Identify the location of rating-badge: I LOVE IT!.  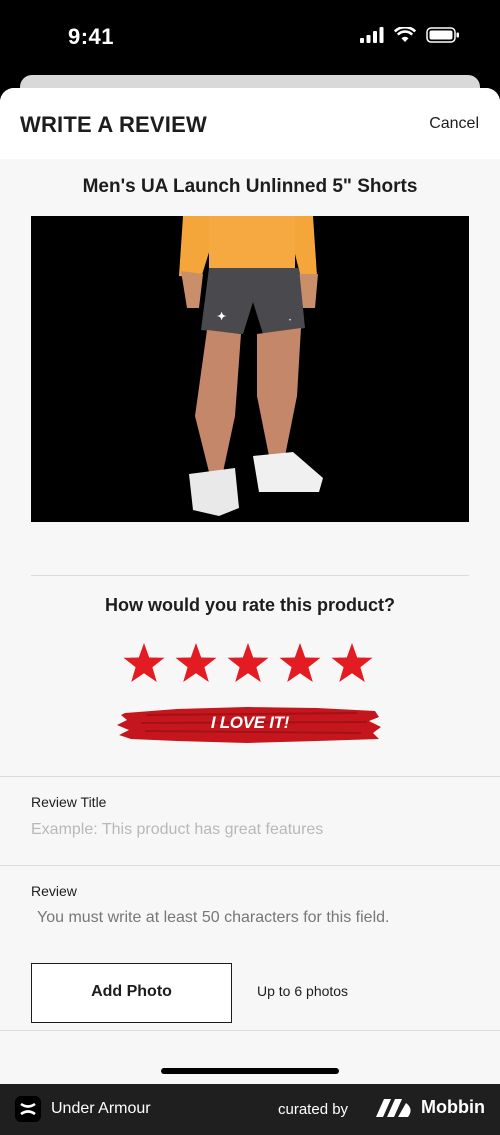
(250, 724).